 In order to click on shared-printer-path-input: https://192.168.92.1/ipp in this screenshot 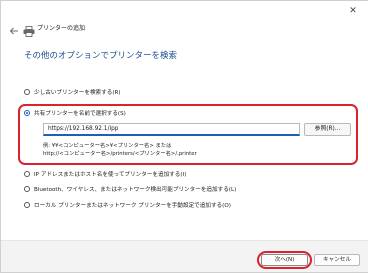, I will do `click(171, 129)`.